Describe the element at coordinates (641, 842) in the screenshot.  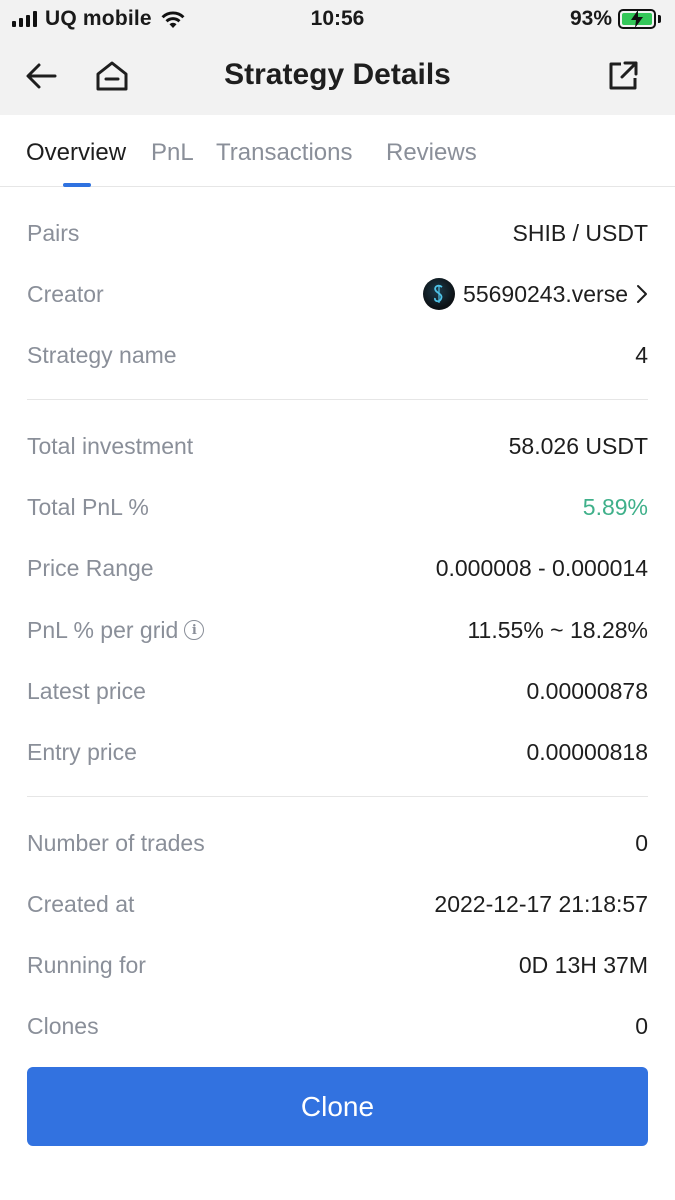
I see `number-of-trades-value: 0` at that location.